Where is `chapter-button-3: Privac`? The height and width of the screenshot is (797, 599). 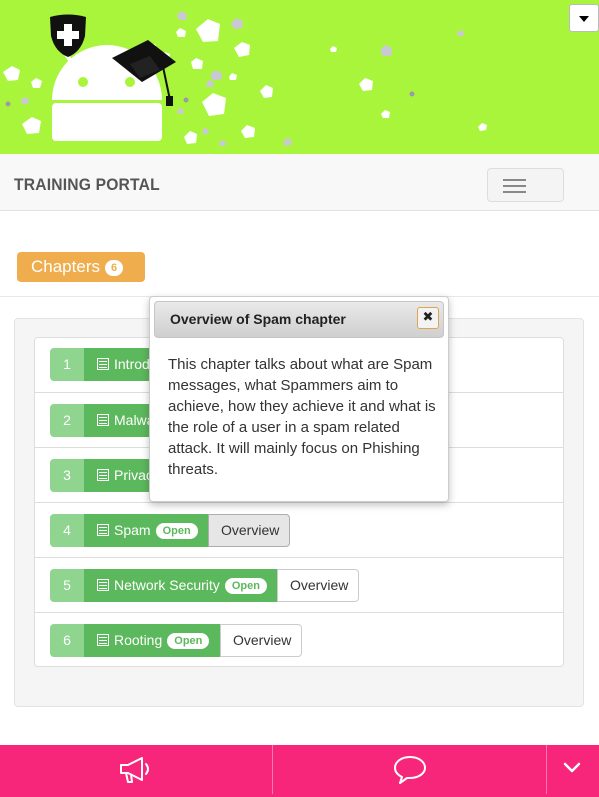
chapter-button-3: Privac is located at coordinates (120, 475).